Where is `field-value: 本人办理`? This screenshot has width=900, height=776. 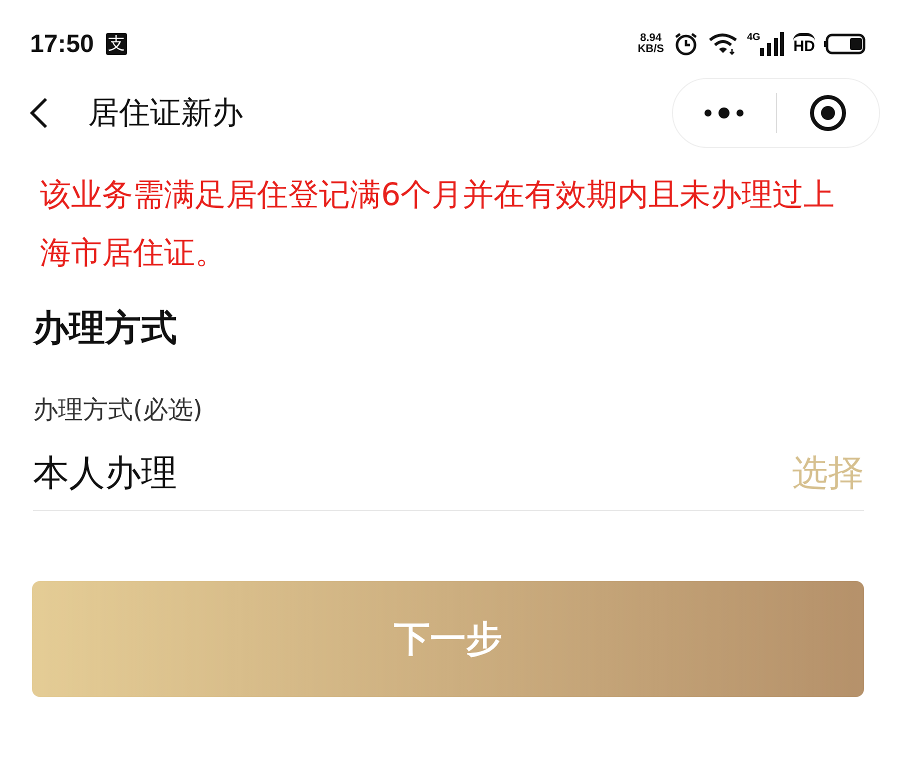
field-value: 本人办理 is located at coordinates (105, 474).